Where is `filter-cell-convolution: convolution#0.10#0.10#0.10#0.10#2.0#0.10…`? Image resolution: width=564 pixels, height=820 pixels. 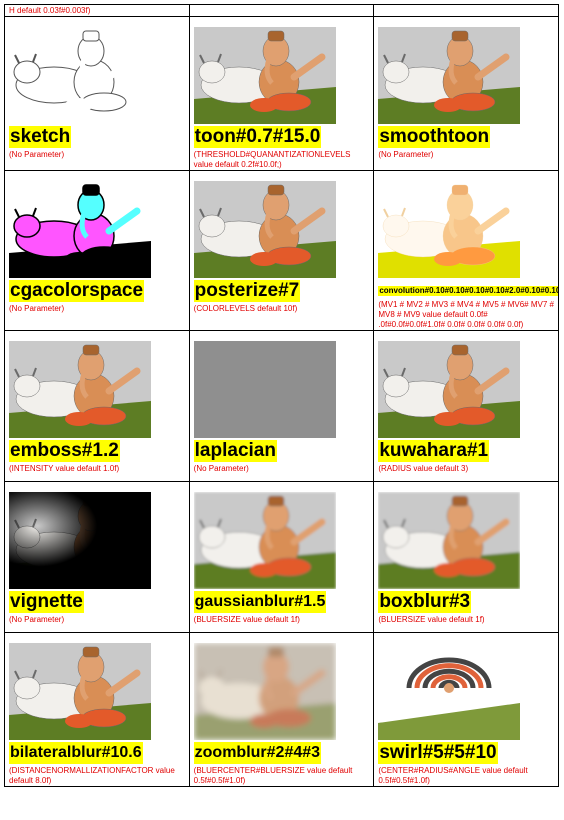
filter-cell-convolution: convolution#0.10#0.10#0.10#0.10#2.0#0.10… is located at coordinates (466, 250).